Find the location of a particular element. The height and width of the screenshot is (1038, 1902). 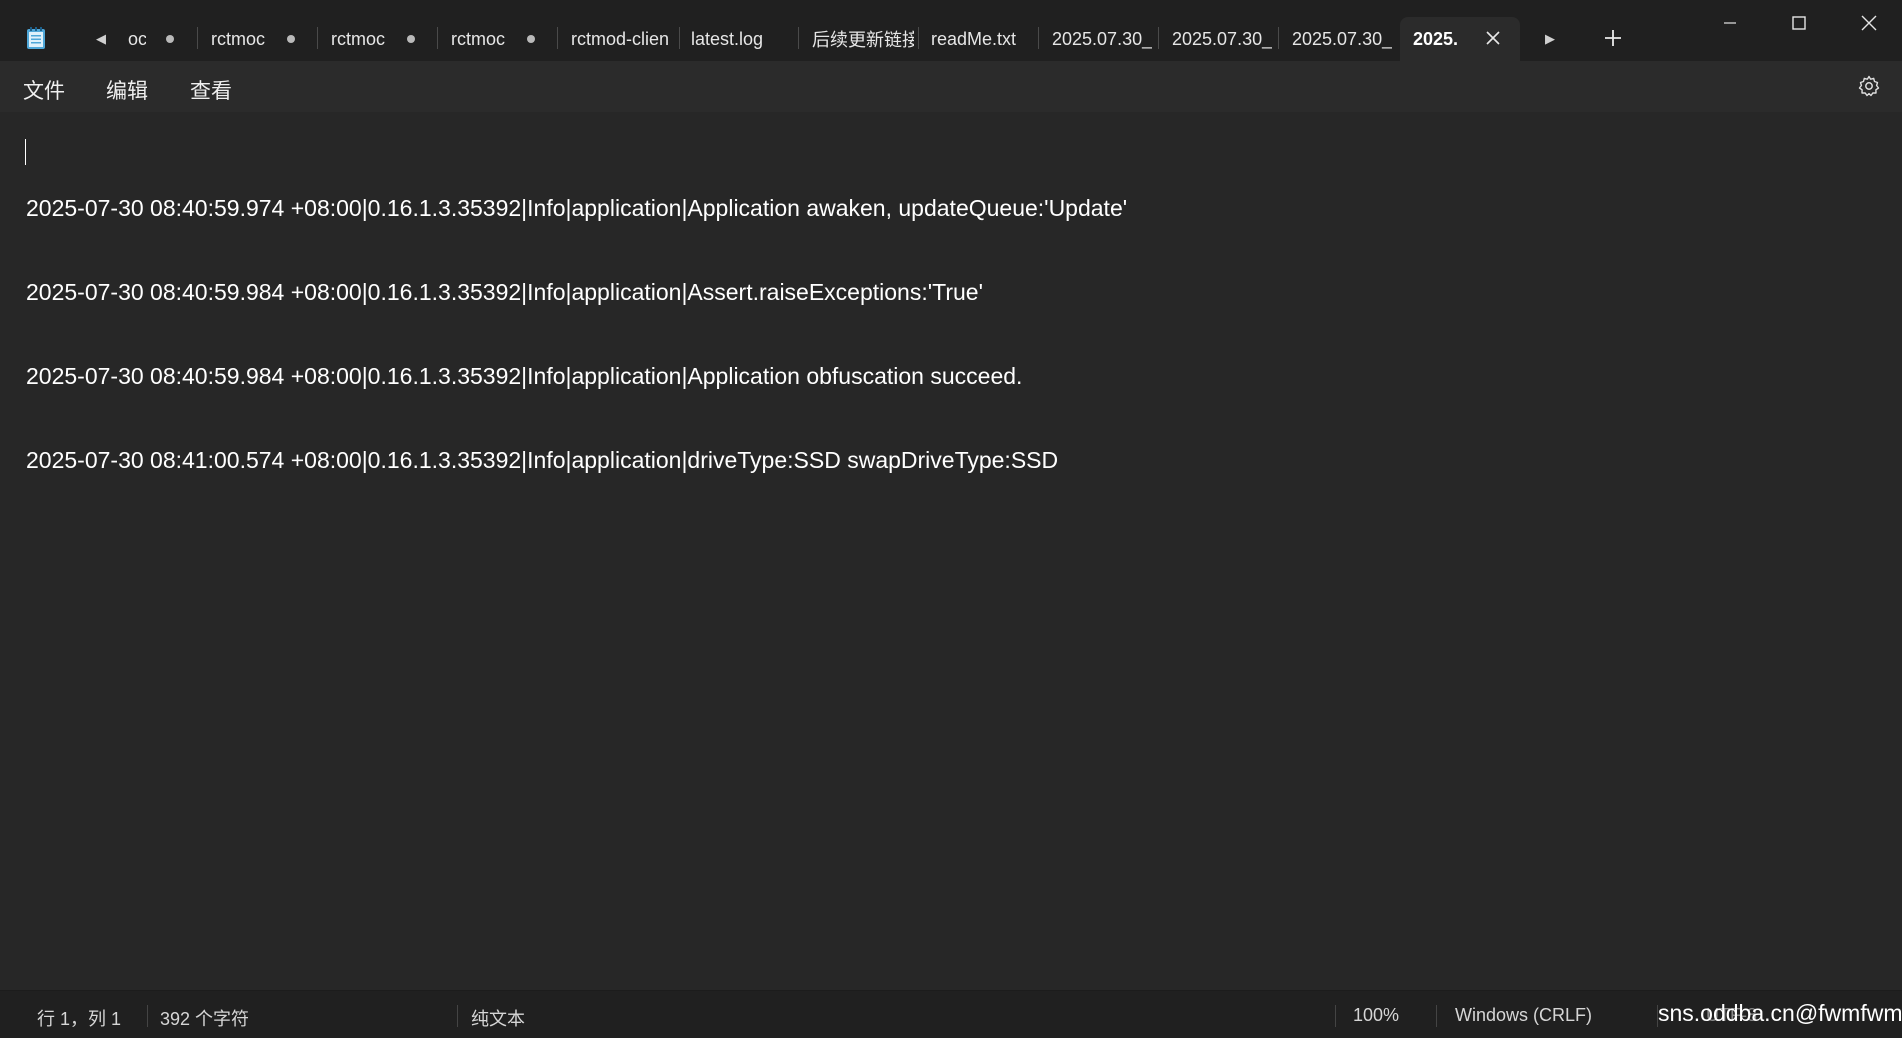

menu-file: 文件 is located at coordinates (44, 90).